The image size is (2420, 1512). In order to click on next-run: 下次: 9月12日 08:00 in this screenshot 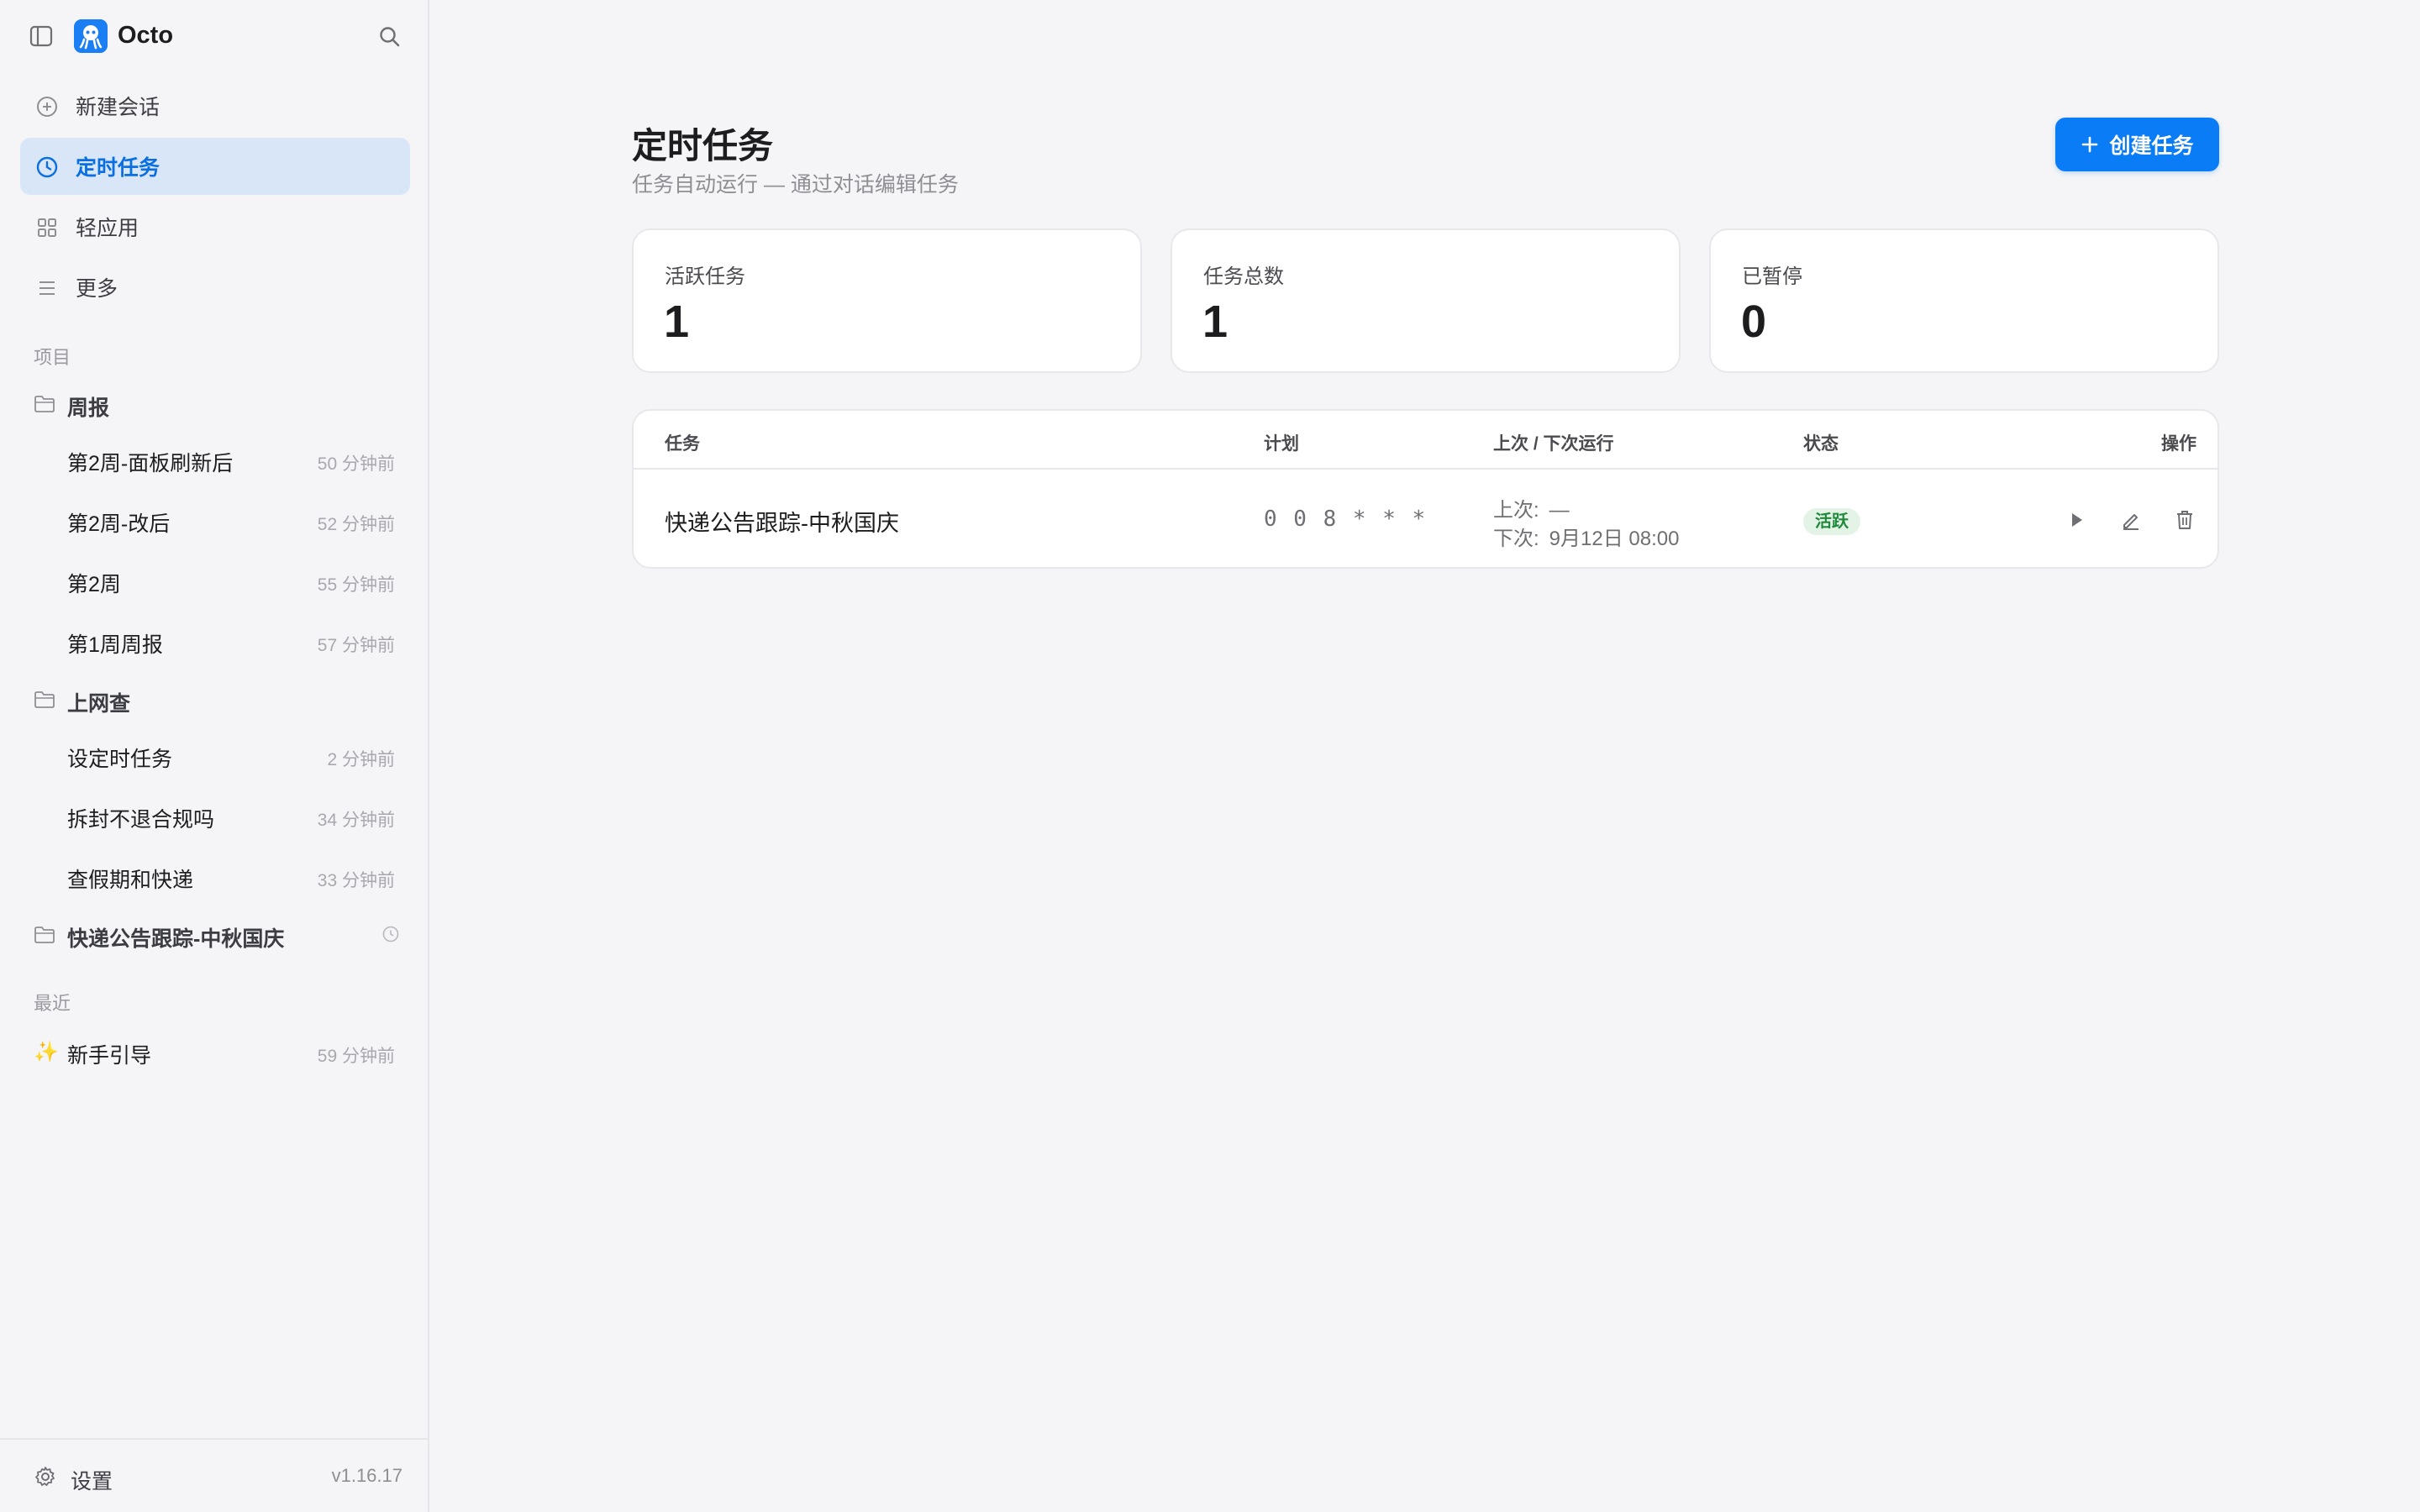, I will do `click(1586, 536)`.